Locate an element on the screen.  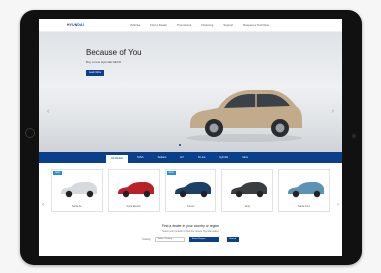
country-label: Country is located at coordinates (146, 239).